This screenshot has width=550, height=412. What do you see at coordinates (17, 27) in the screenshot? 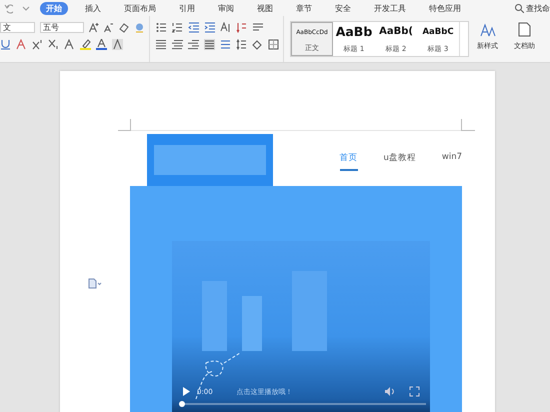
I see `font-name-field: 文` at bounding box center [17, 27].